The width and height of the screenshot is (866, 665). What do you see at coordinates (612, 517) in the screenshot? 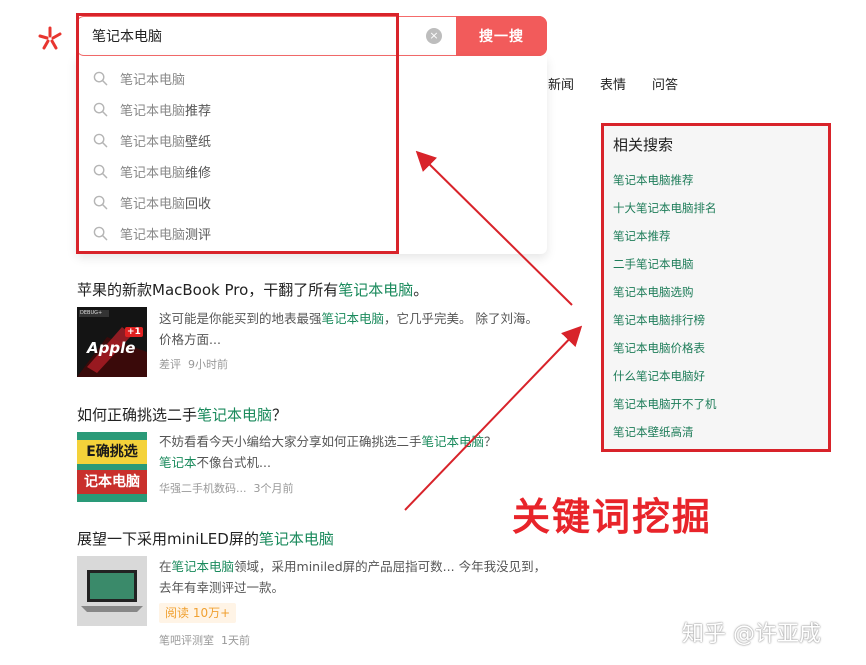
I see `annotation-text: 关键词挖掘` at bounding box center [612, 517].